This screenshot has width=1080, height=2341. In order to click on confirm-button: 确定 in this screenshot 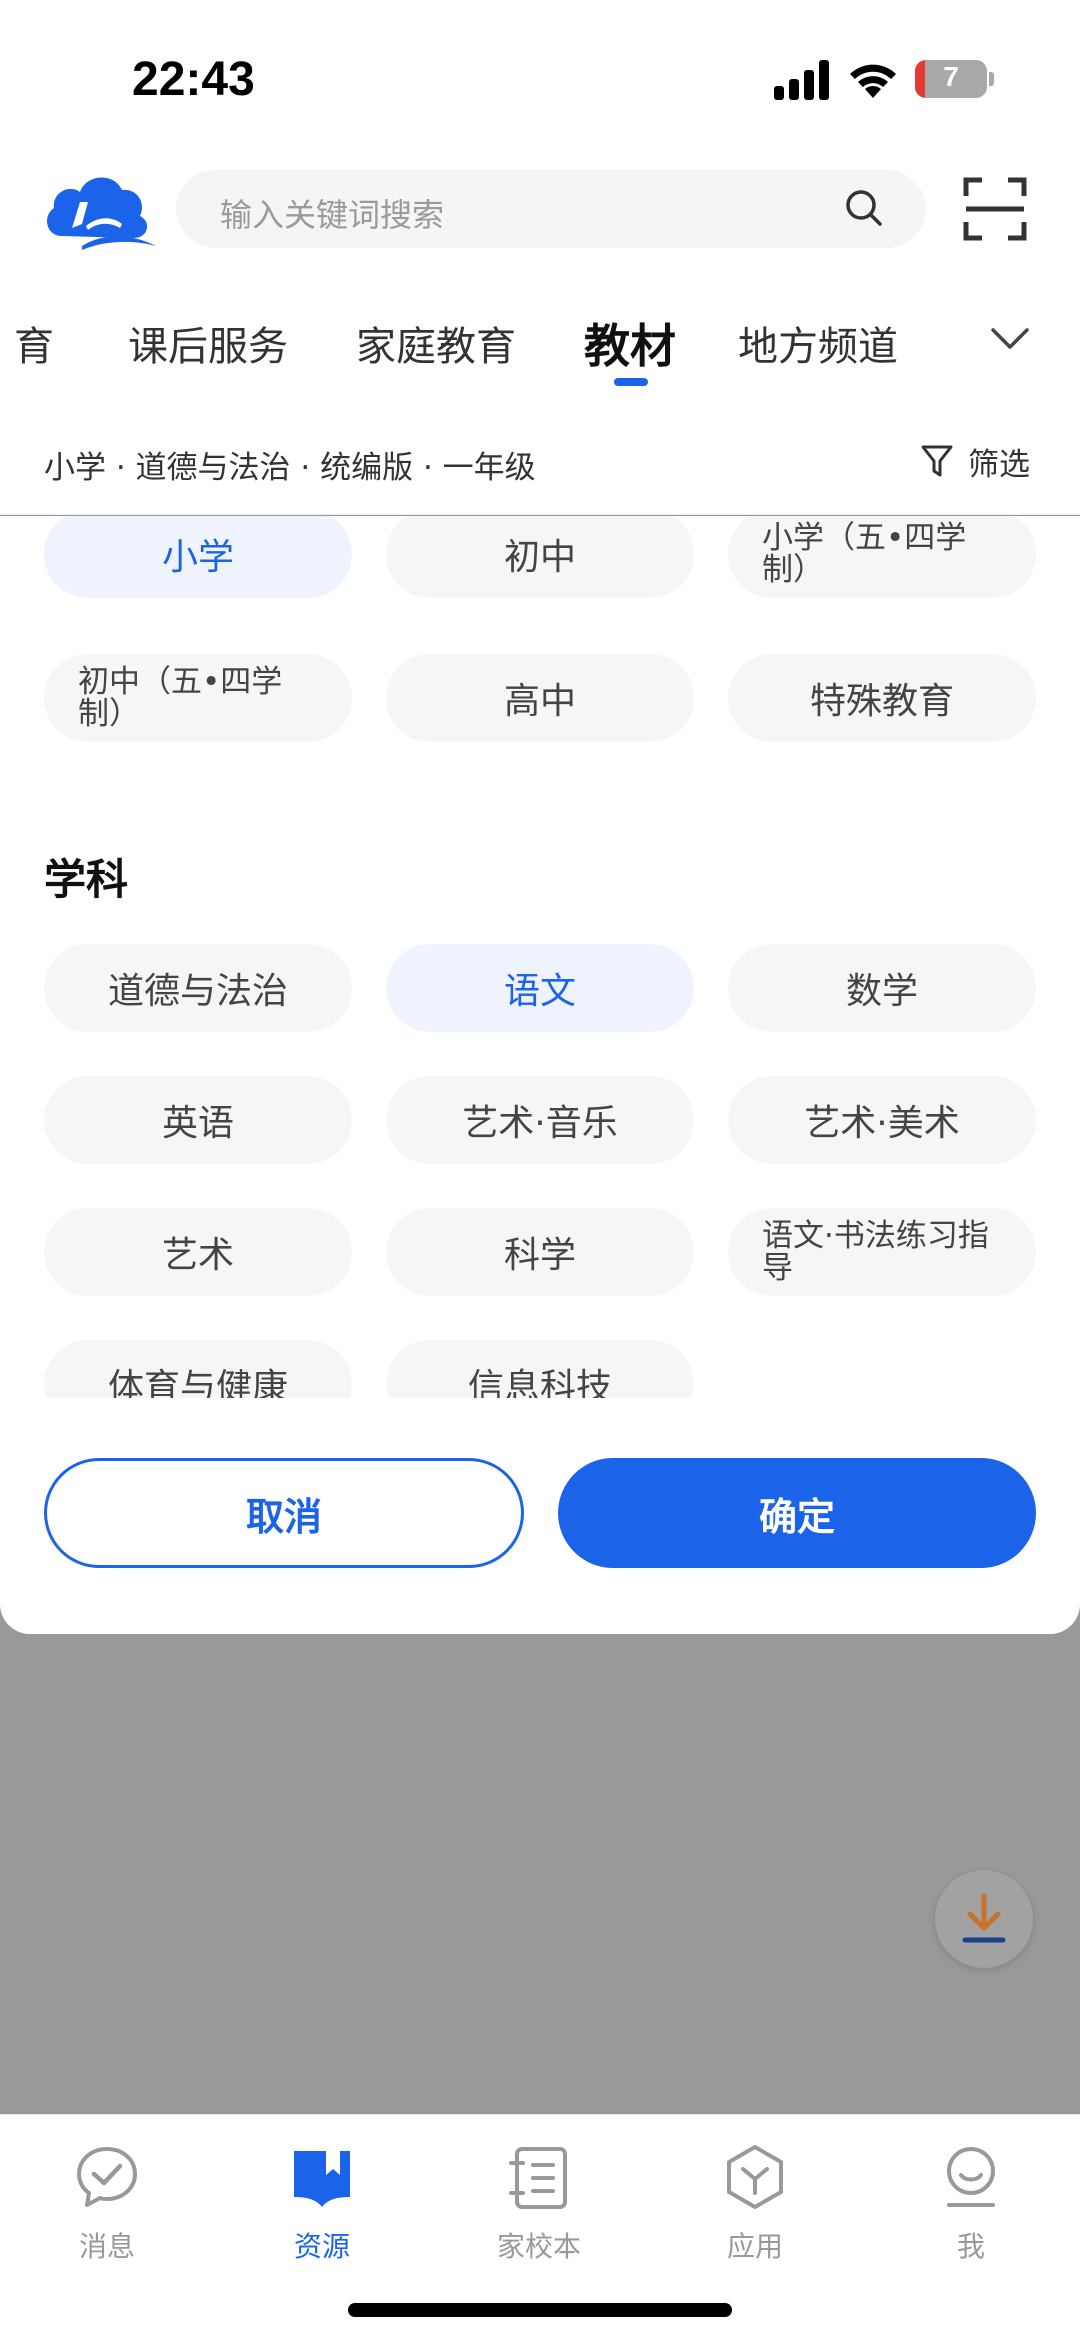, I will do `click(797, 1513)`.